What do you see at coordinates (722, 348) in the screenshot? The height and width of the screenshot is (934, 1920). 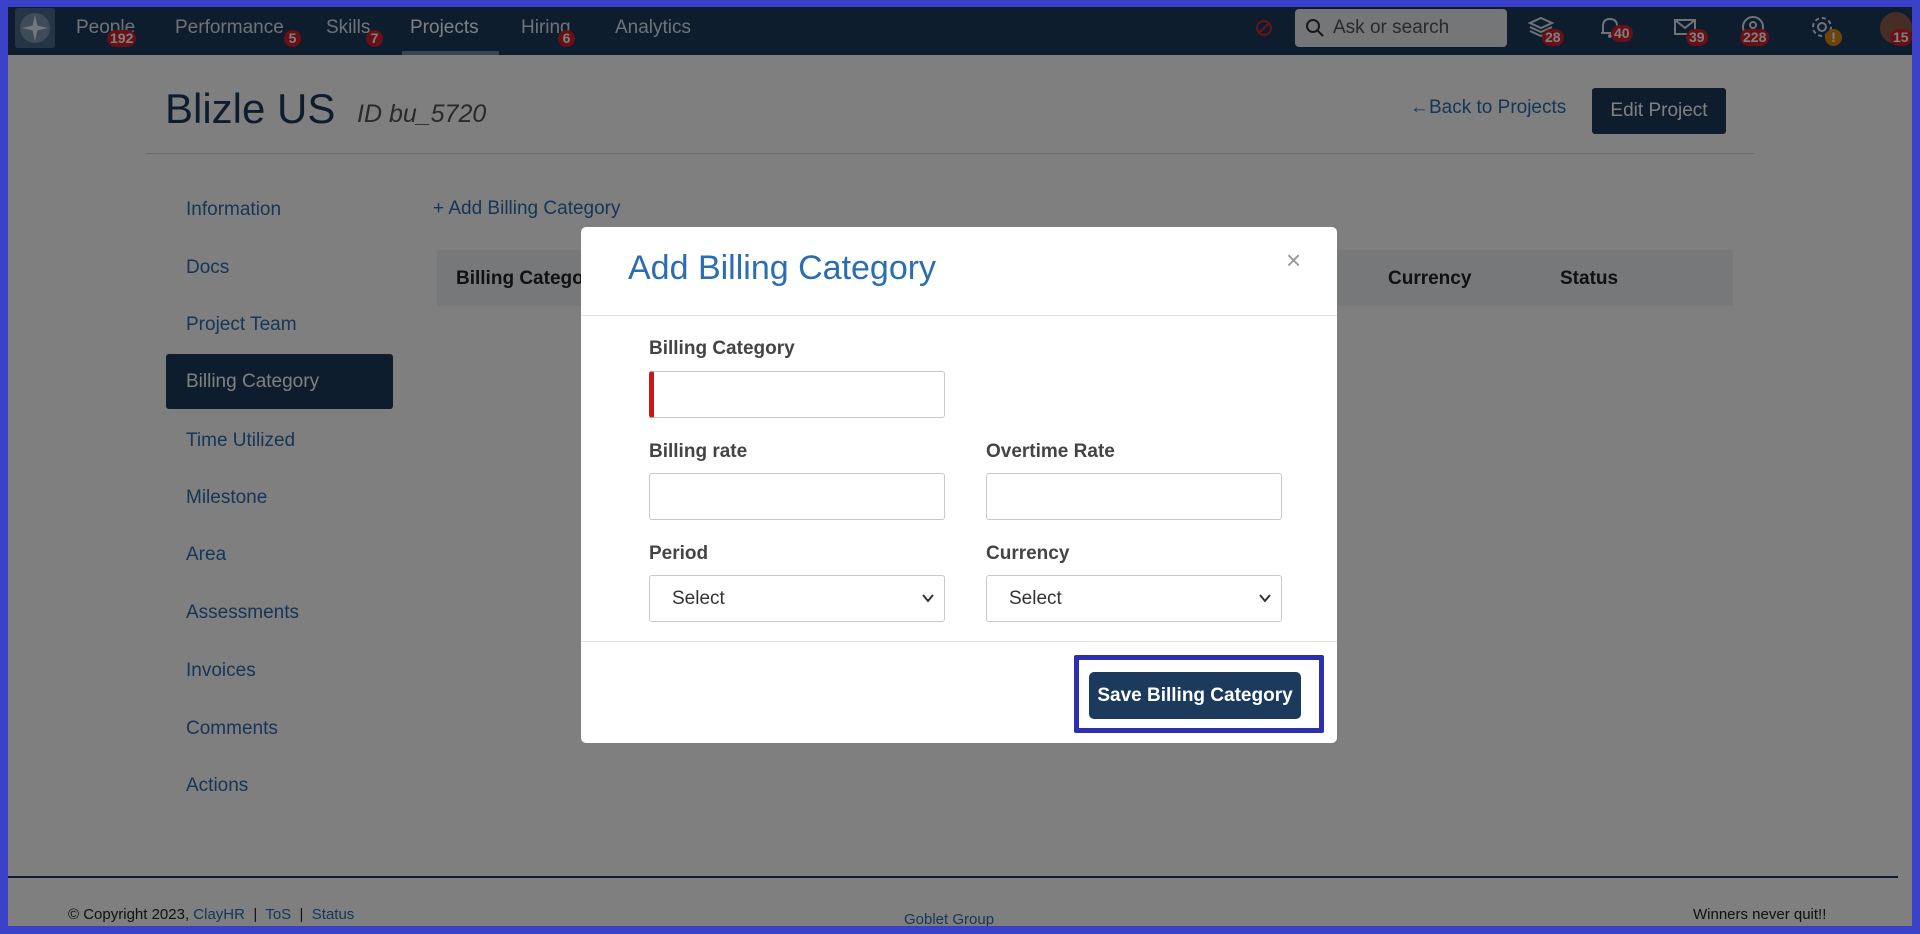 I see `billing-category-label: Billing Category` at bounding box center [722, 348].